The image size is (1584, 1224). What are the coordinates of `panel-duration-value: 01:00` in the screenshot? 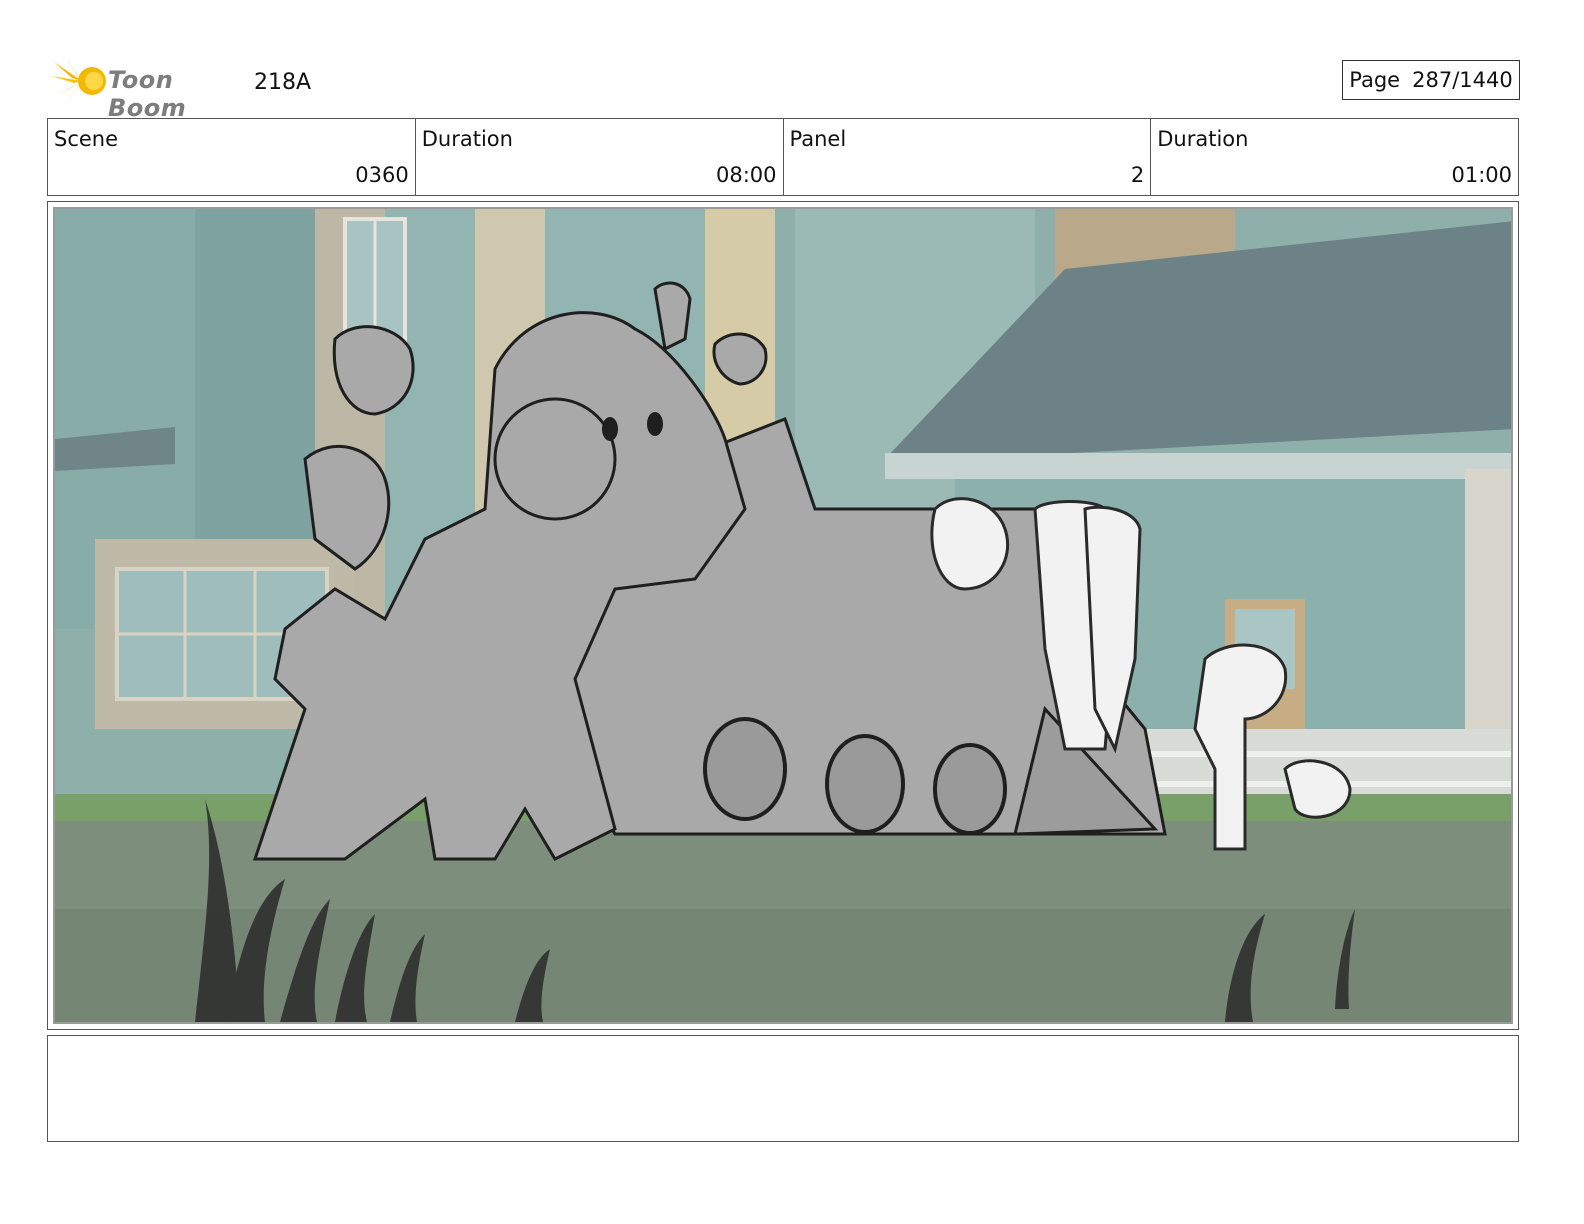 It's located at (1481, 175).